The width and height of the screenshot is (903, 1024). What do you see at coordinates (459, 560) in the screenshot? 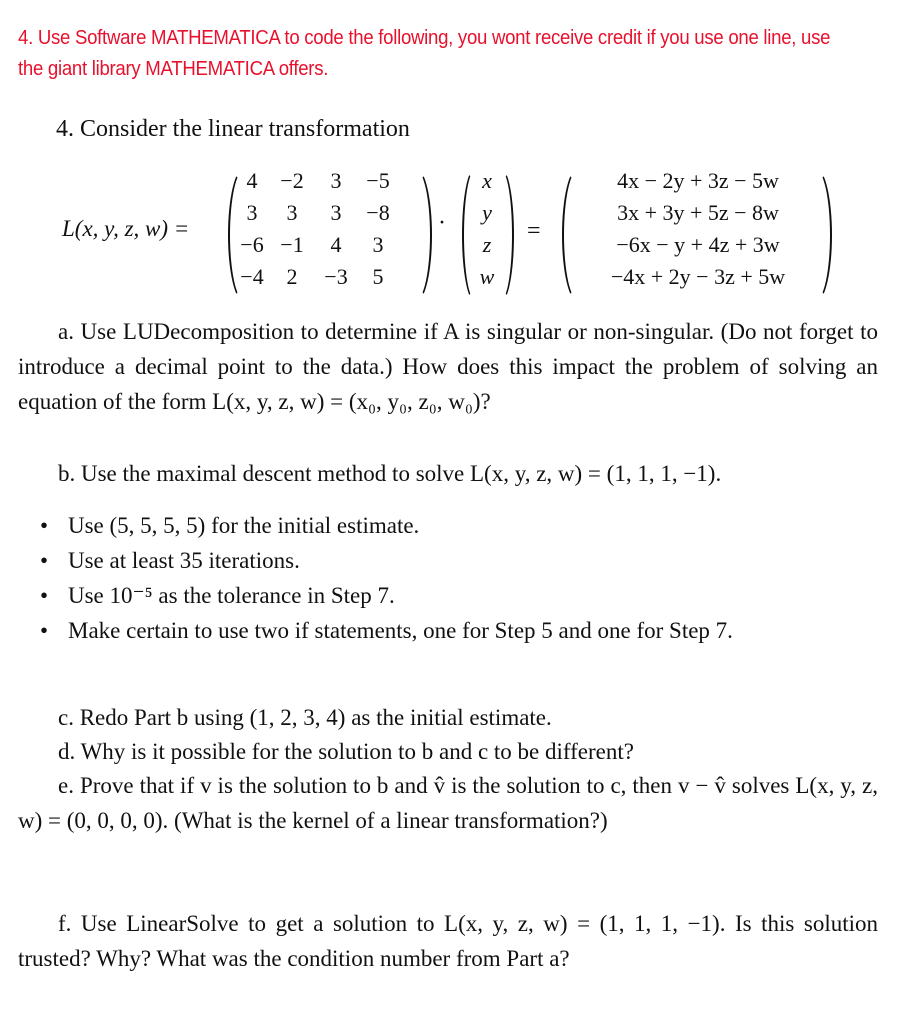
I see `bullet-item: Use at least 35 iterations.` at bounding box center [459, 560].